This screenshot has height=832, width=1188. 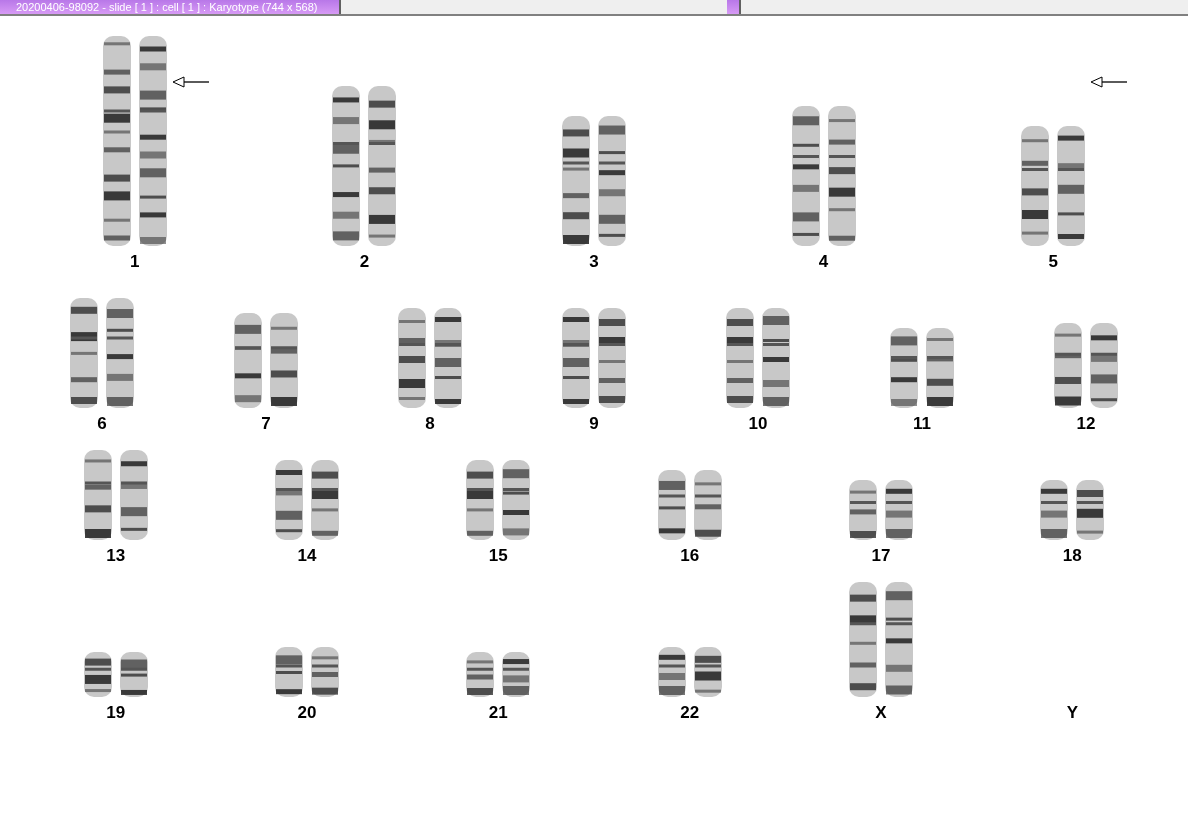 What do you see at coordinates (135, 262) in the screenshot?
I see `chromosome-label: 1` at bounding box center [135, 262].